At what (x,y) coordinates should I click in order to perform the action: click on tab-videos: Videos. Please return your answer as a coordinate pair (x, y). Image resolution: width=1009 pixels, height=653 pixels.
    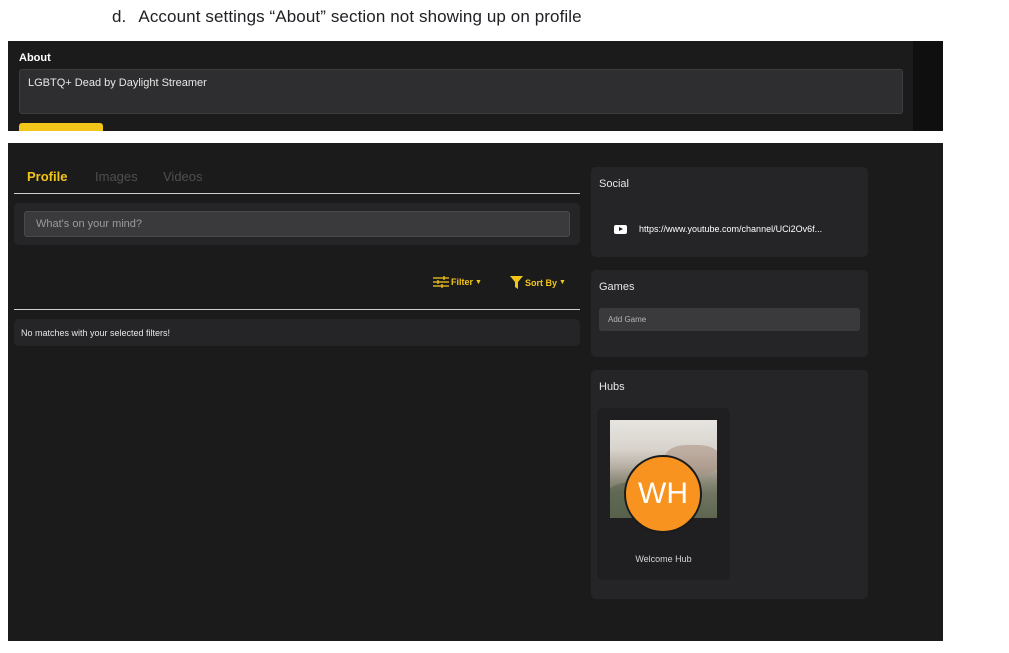
    Looking at the image, I should click on (183, 176).